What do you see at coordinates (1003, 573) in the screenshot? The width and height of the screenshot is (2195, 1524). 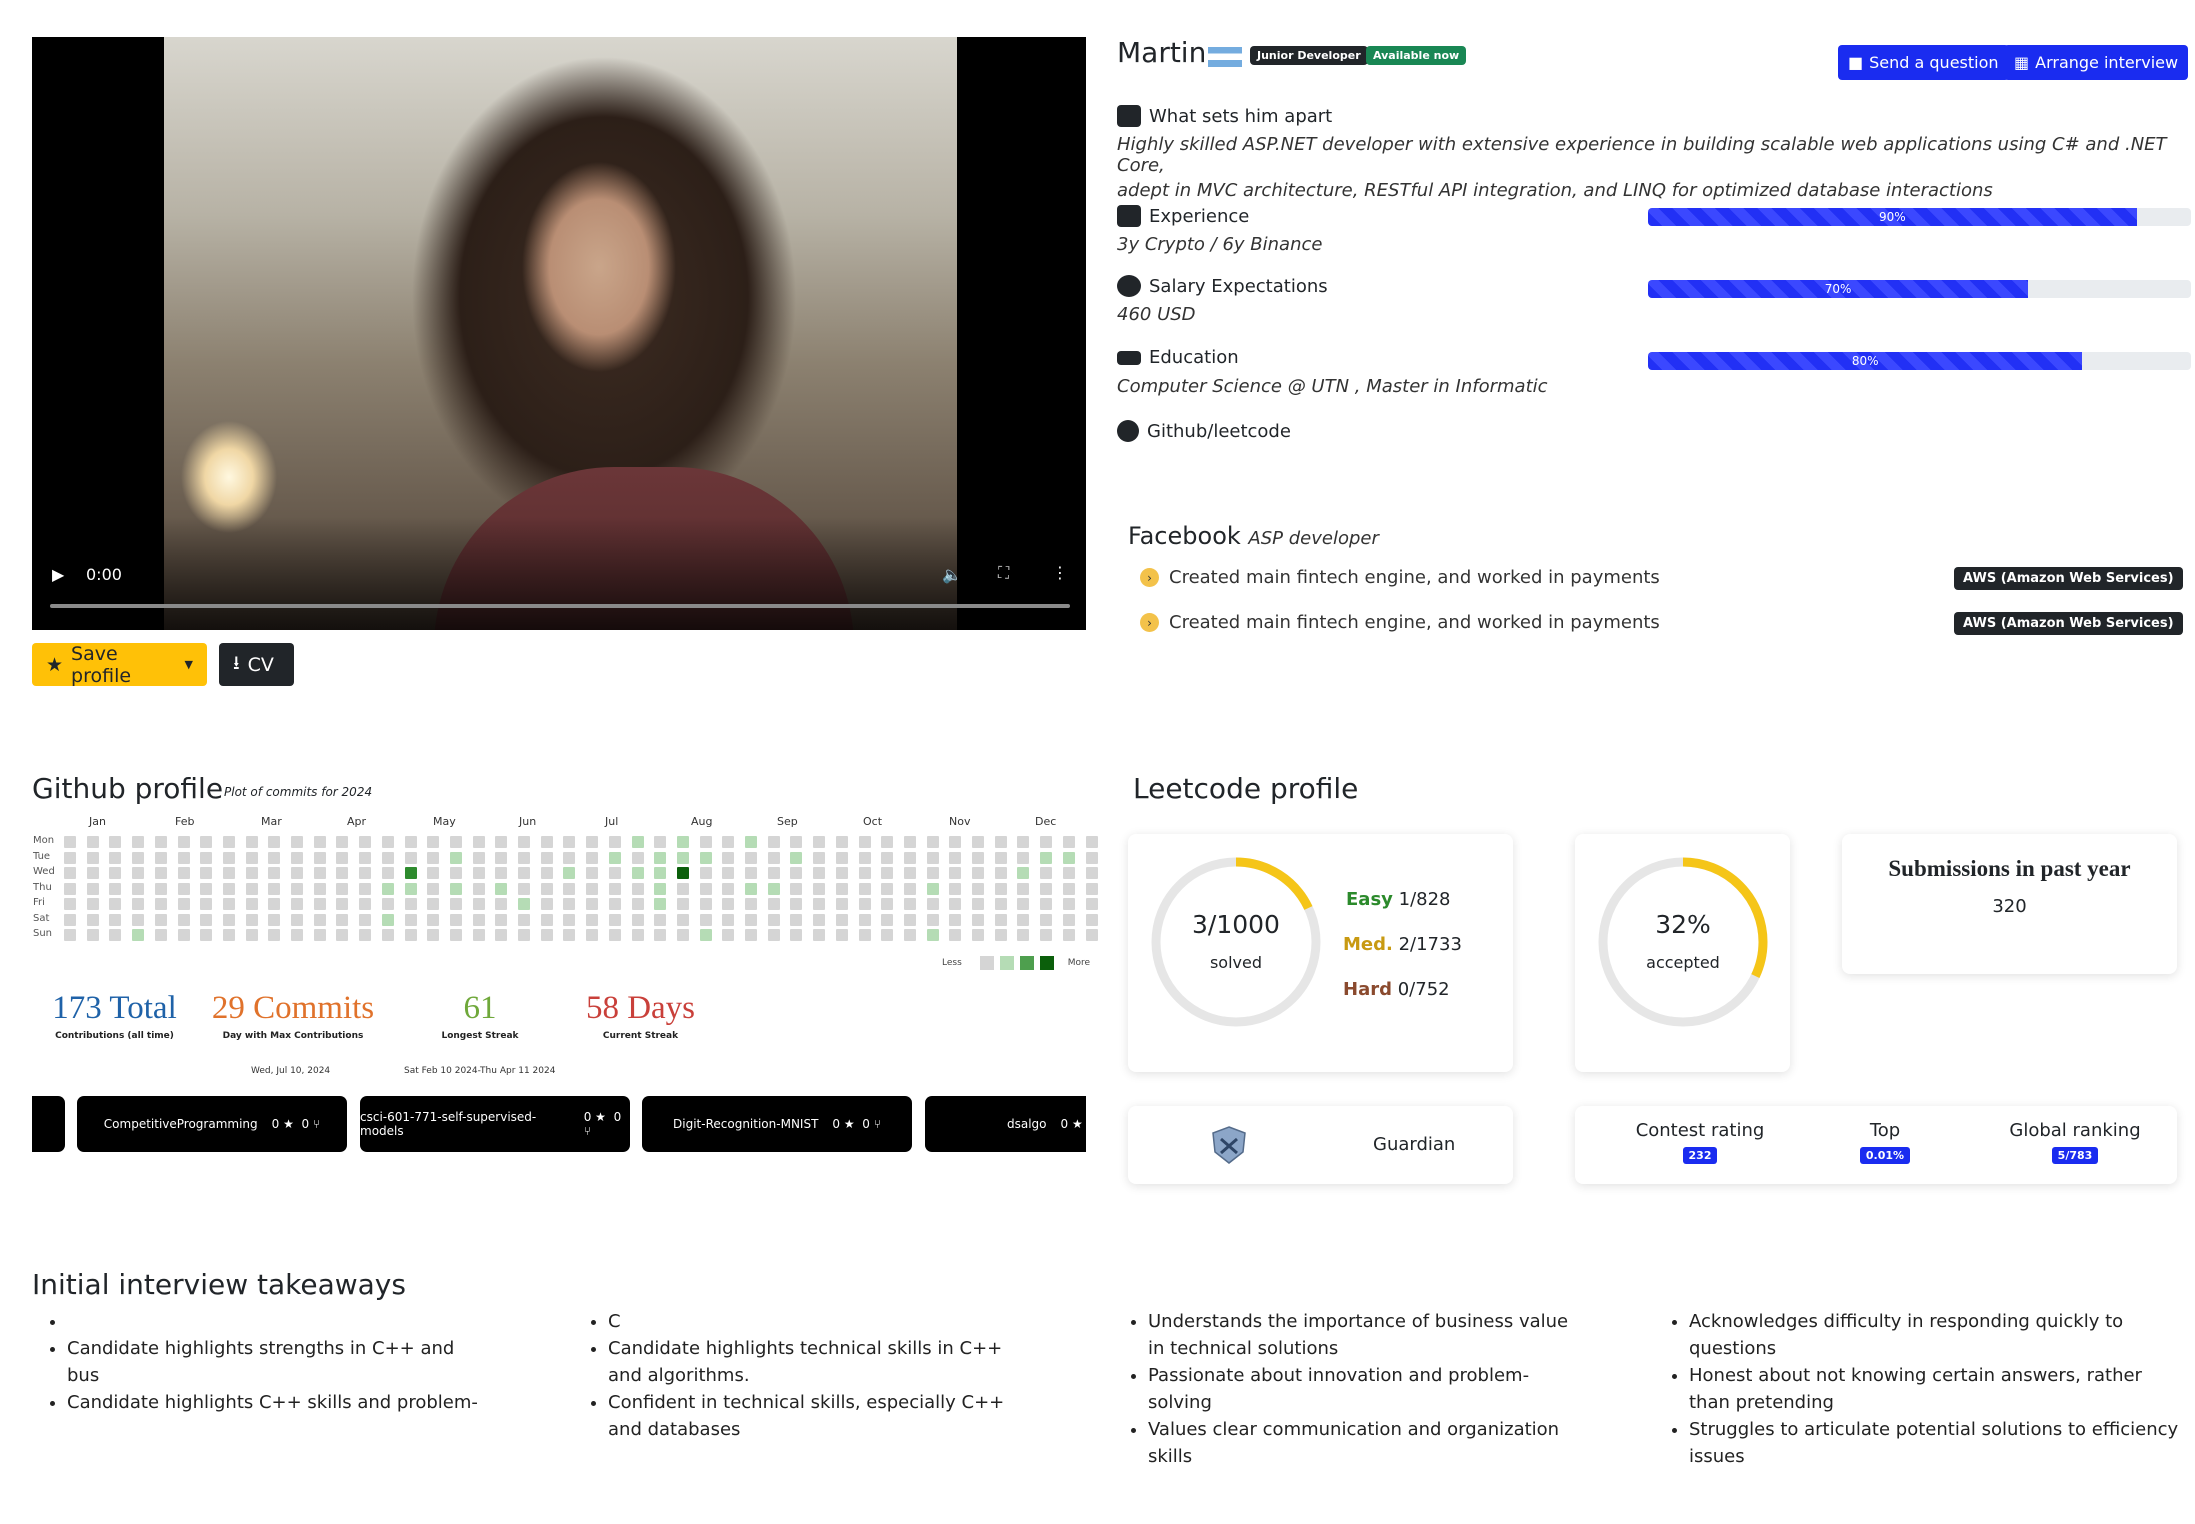 I see `fullscreen-icon: ⛶` at bounding box center [1003, 573].